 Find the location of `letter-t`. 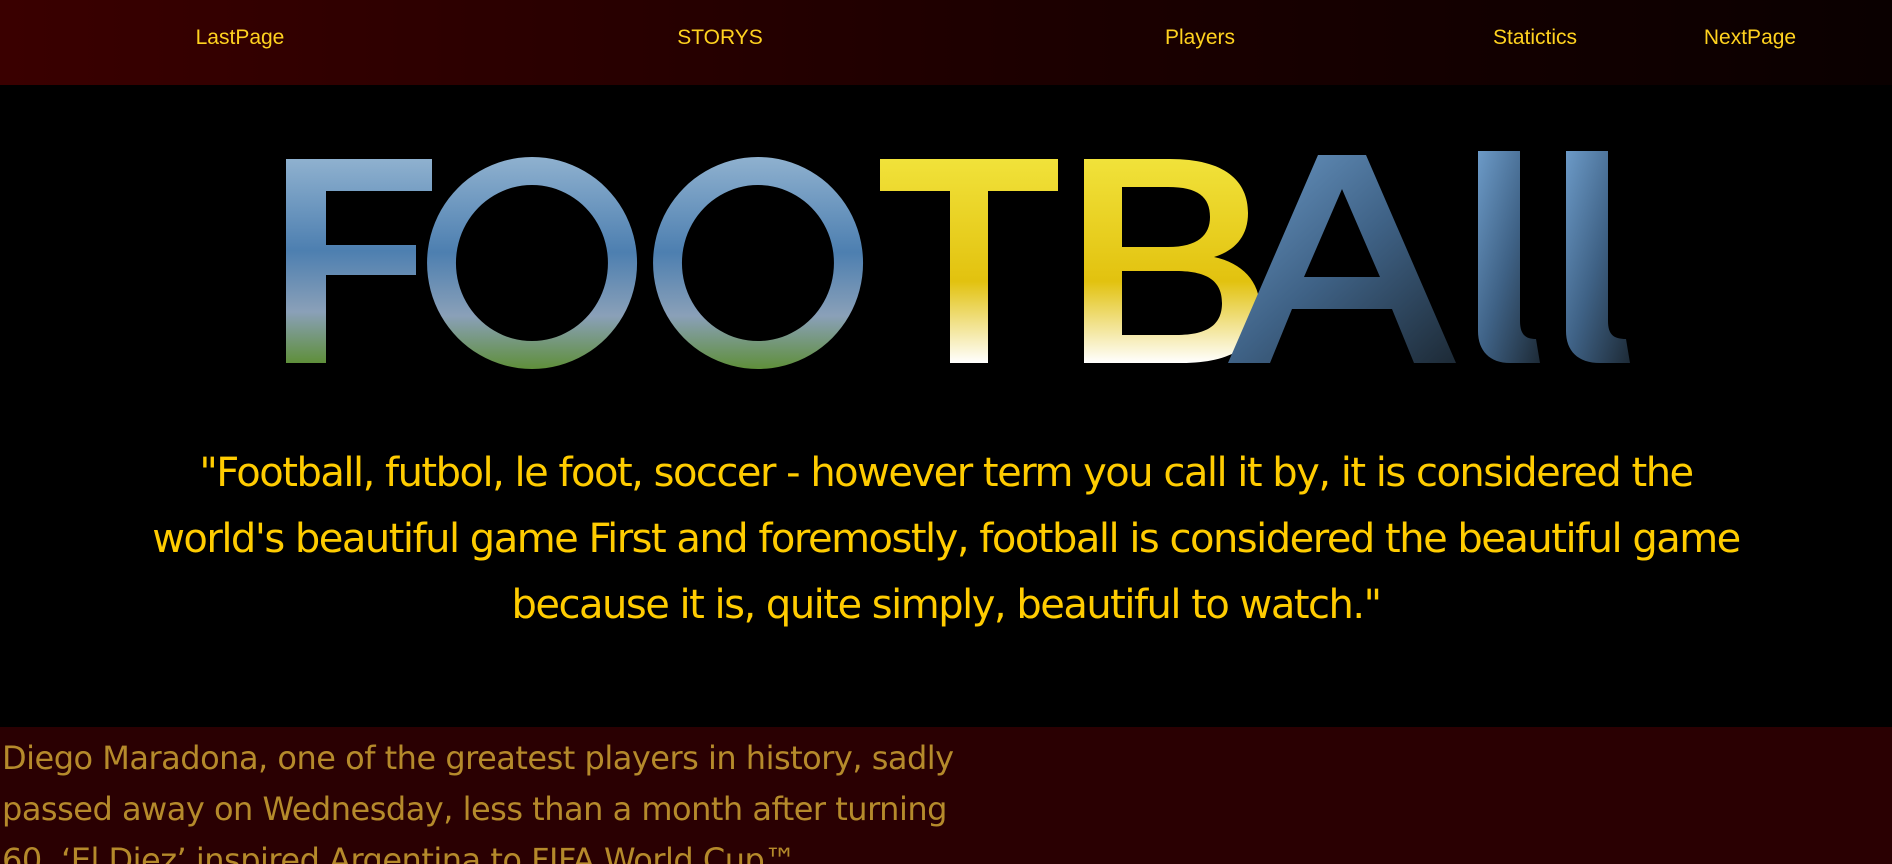

letter-t is located at coordinates (969, 261).